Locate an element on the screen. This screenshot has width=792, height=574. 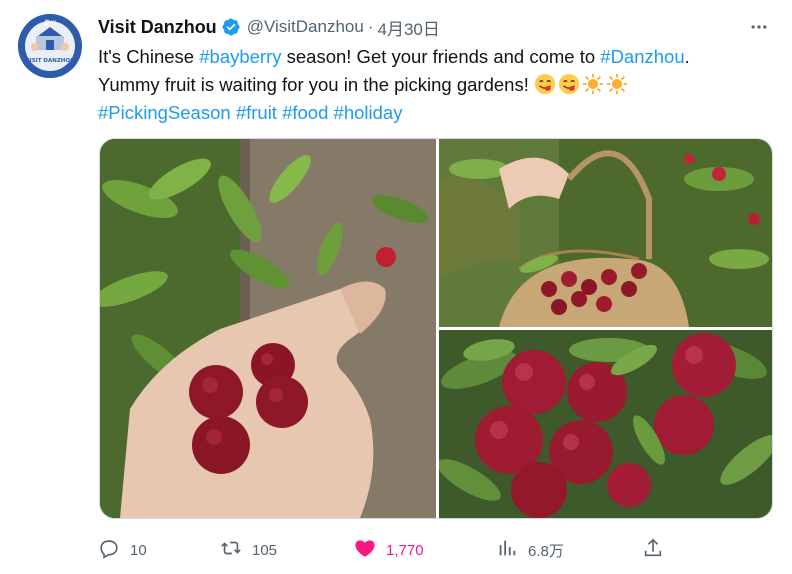
avatar: 儋州 VISIT DANZHOU is located at coordinates (50, 46).